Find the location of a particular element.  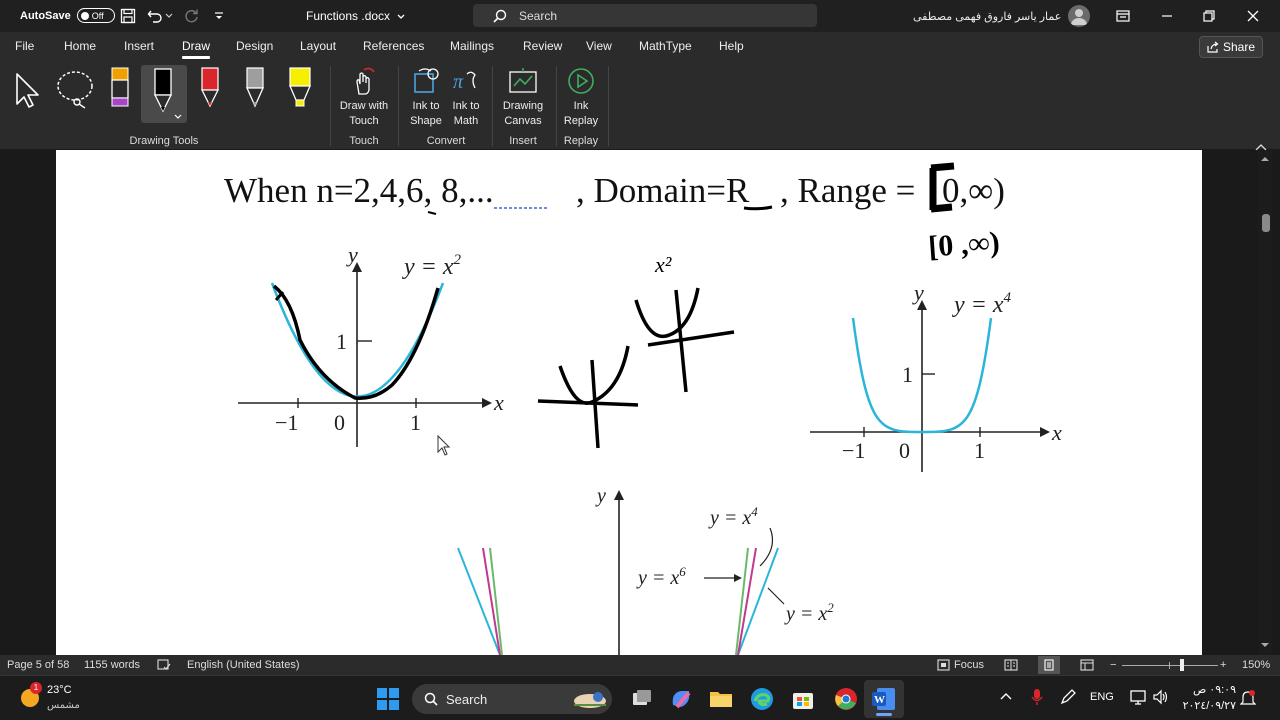

tab-mathtype: MathType is located at coordinates (665, 46).